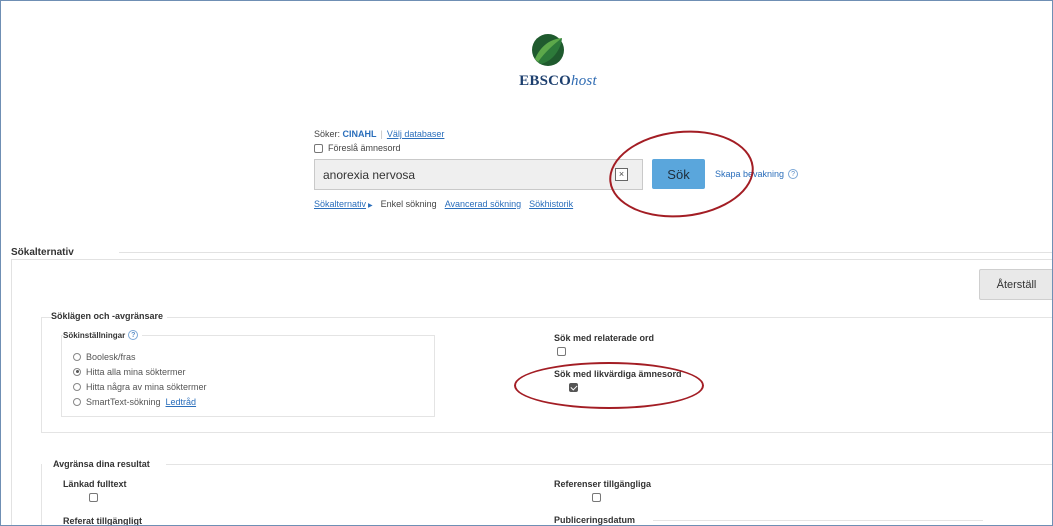 Image resolution: width=1053 pixels, height=526 pixels. I want to click on annotation-circle-equivalent, so click(609, 385).